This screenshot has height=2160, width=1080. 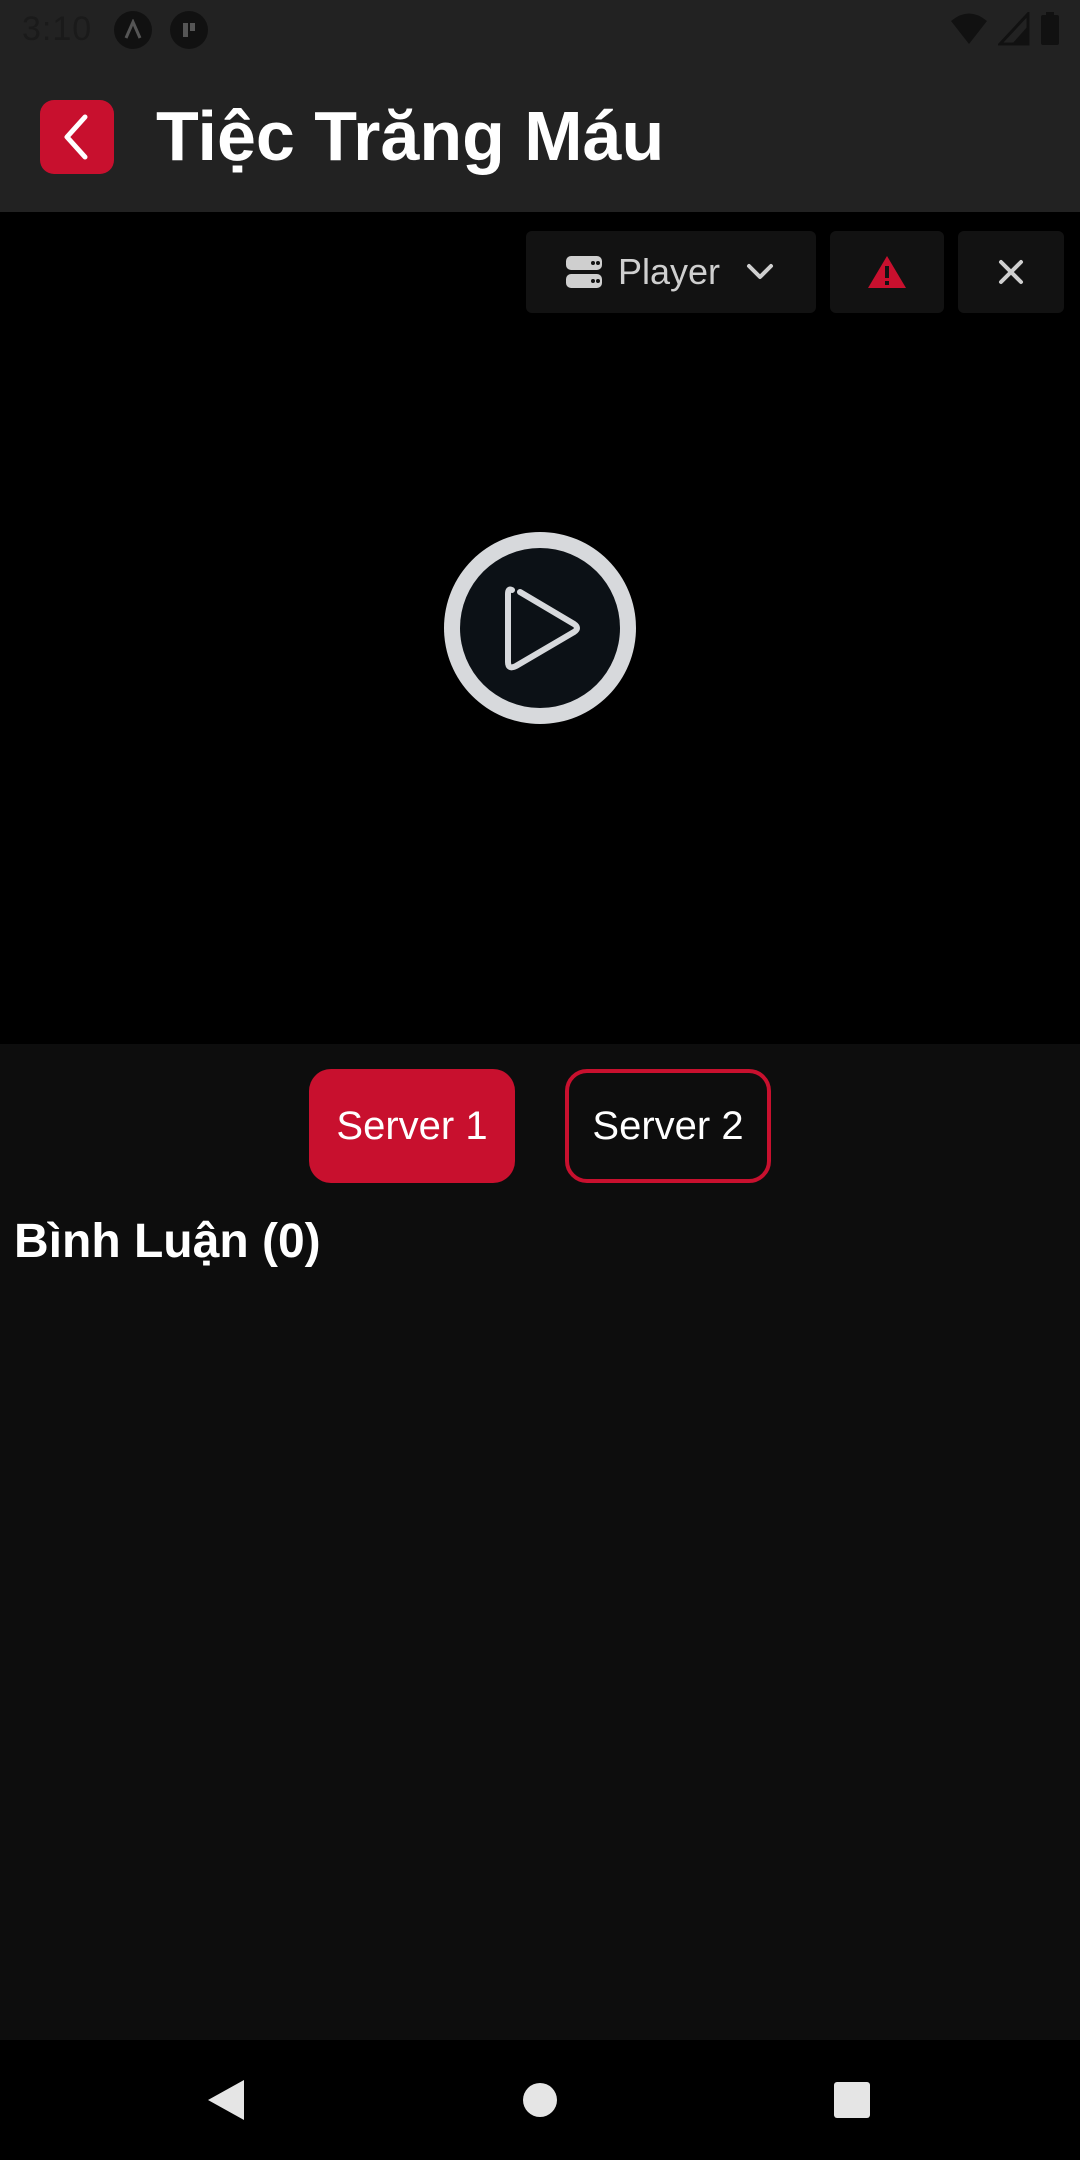 I want to click on chevron-down-icon, so click(x=760, y=271).